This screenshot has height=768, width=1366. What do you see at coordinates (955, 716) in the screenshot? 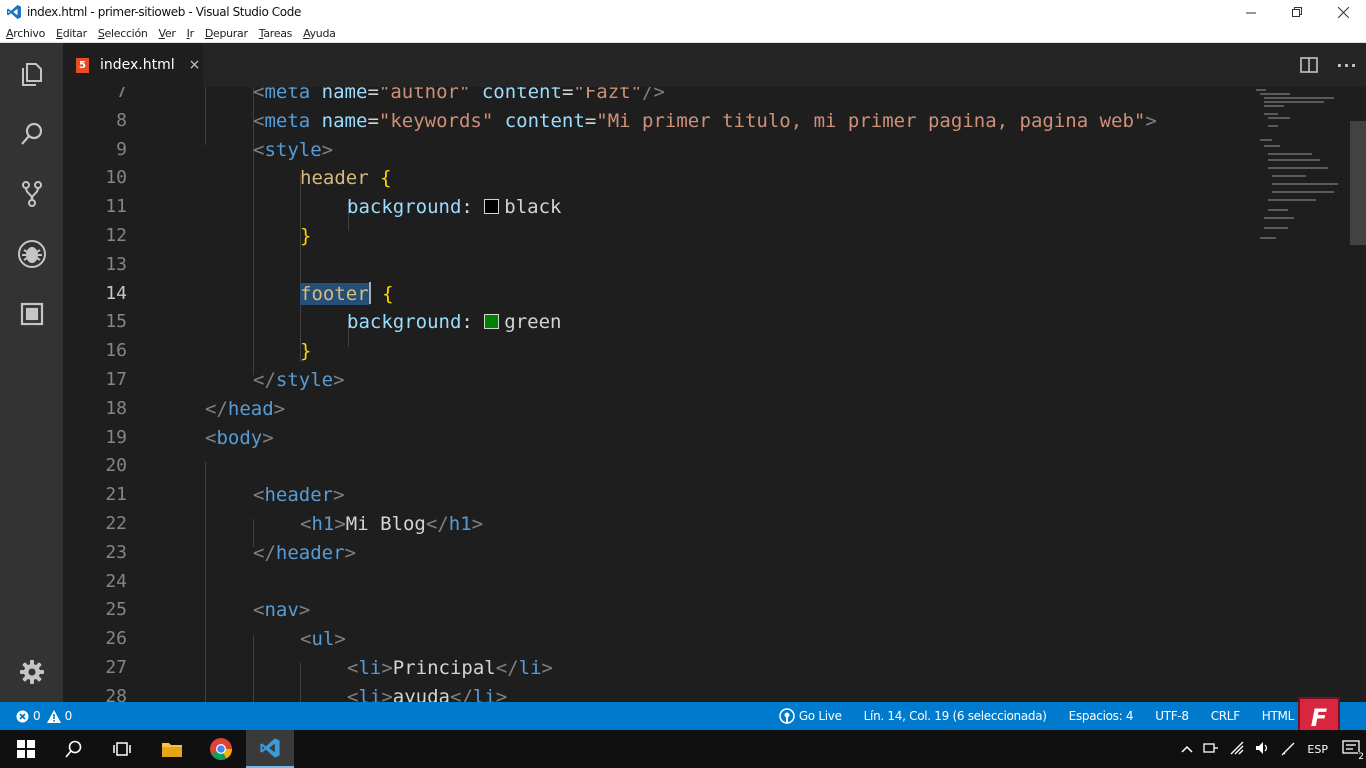
I see `cursor-position: Lín. 14, Col. 19 (6 seleccionada)` at bounding box center [955, 716].